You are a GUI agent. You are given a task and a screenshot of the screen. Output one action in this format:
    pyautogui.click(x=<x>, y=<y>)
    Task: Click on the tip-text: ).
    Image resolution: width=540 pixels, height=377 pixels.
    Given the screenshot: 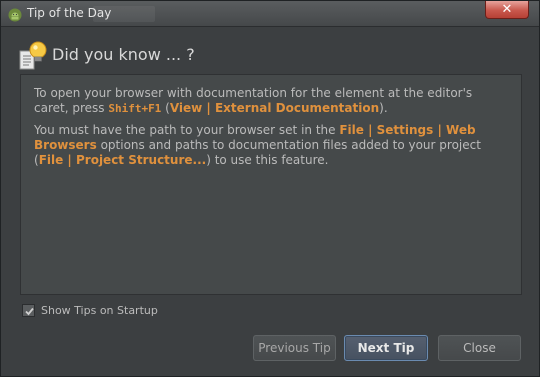 What is the action you would take?
    pyautogui.click(x=383, y=108)
    